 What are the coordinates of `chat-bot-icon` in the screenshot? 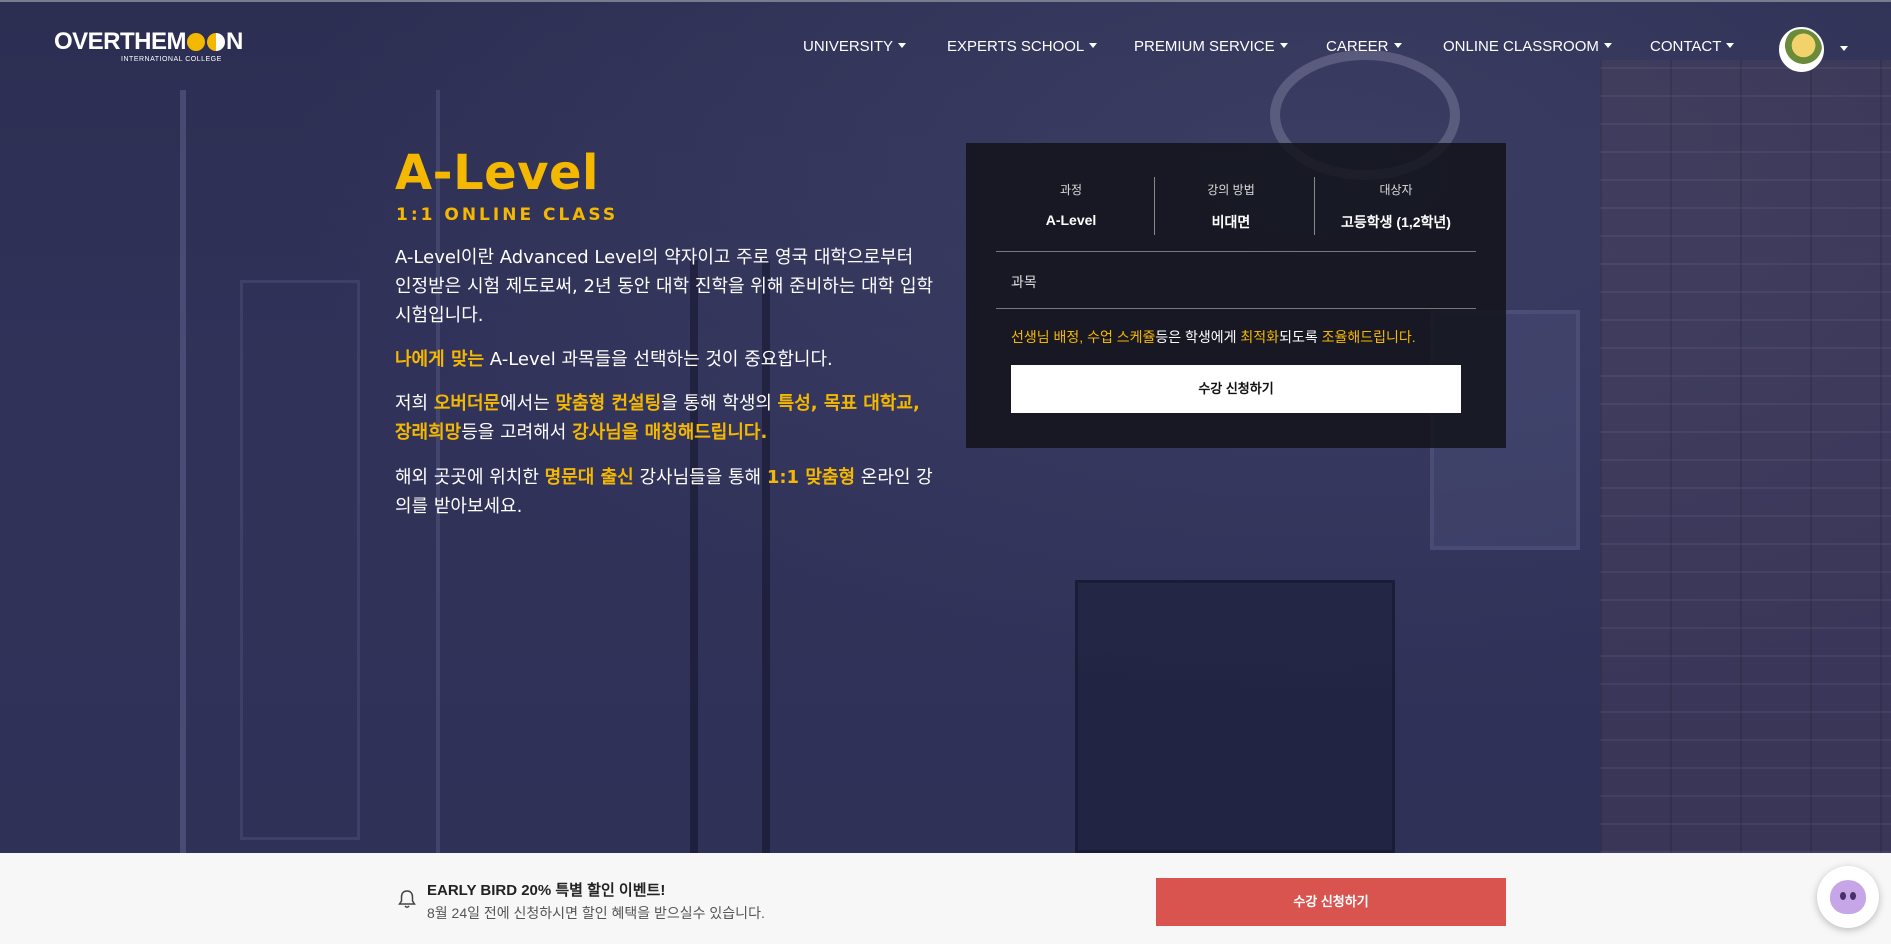 It's located at (1848, 897).